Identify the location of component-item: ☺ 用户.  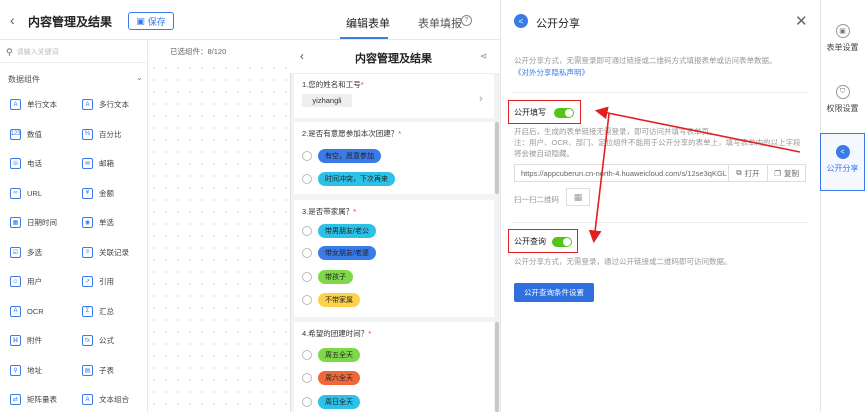
(26, 281).